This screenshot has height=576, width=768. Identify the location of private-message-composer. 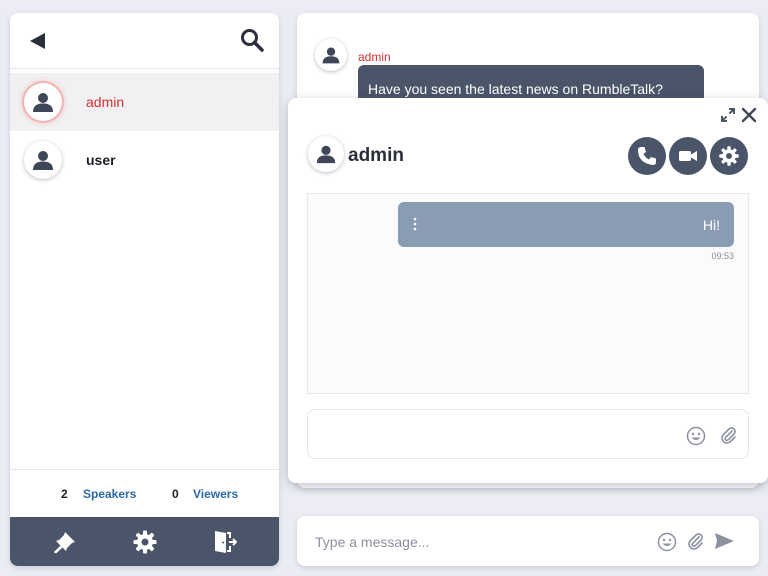
(528, 434).